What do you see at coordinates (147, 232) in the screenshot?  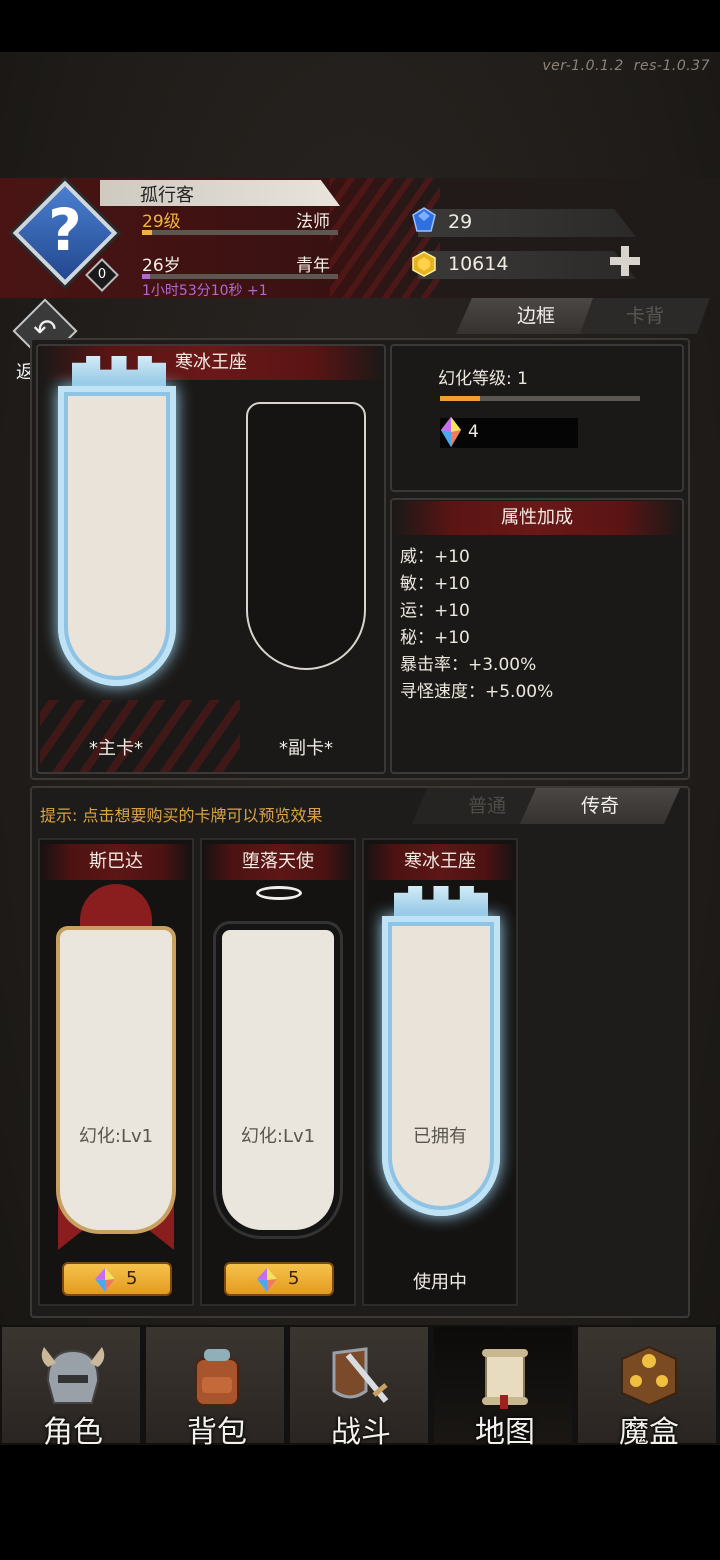 I see `level-progress-fill` at bounding box center [147, 232].